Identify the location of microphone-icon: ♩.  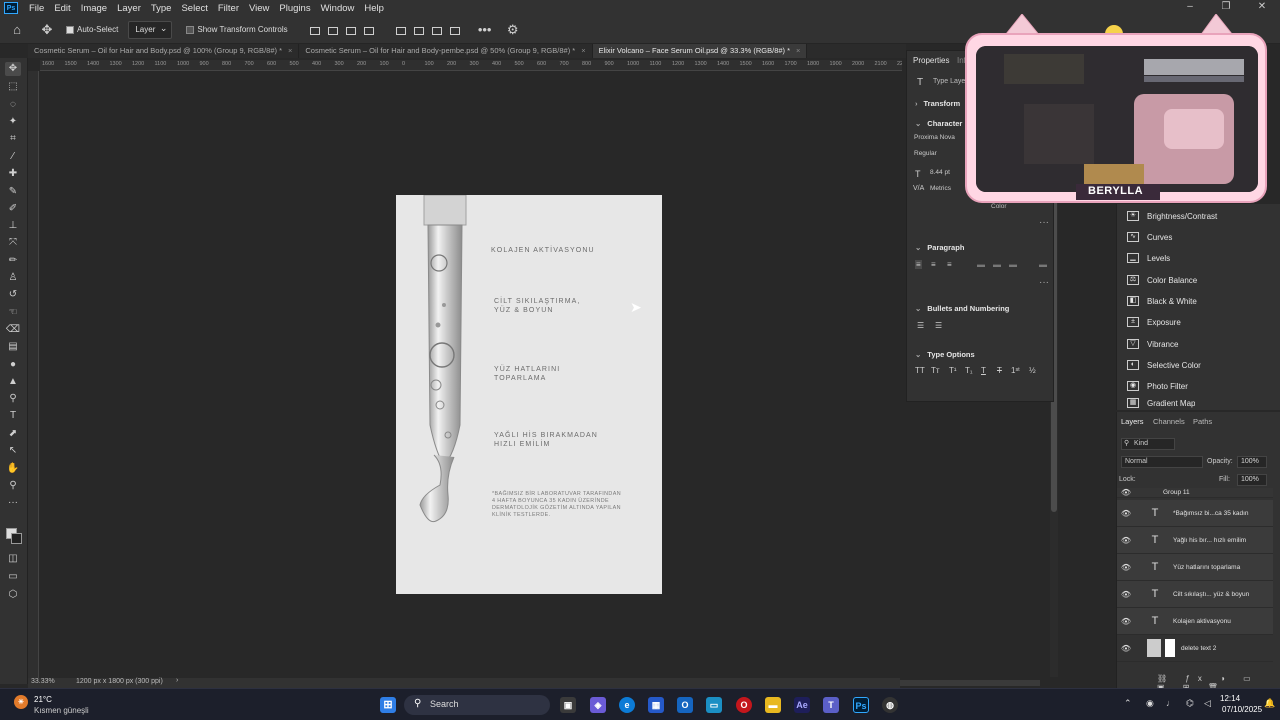
(1170, 703).